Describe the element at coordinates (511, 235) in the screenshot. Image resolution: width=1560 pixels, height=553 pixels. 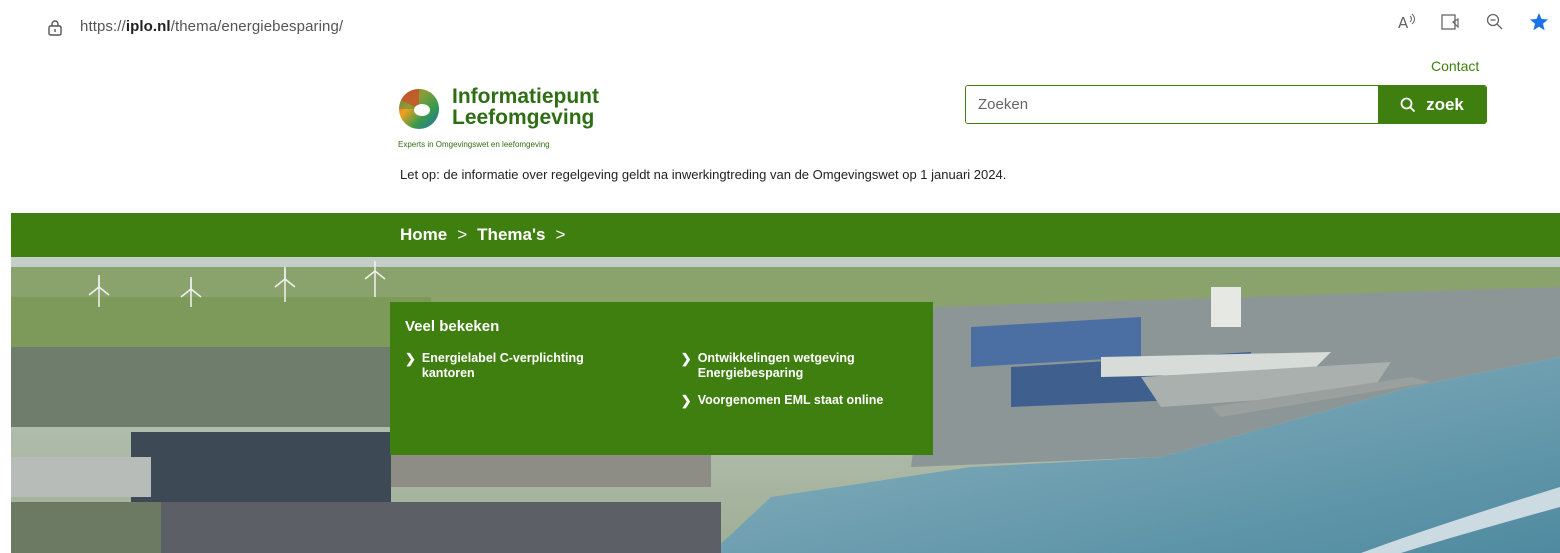
I see `breadcrumb-themas: Thema's` at that location.